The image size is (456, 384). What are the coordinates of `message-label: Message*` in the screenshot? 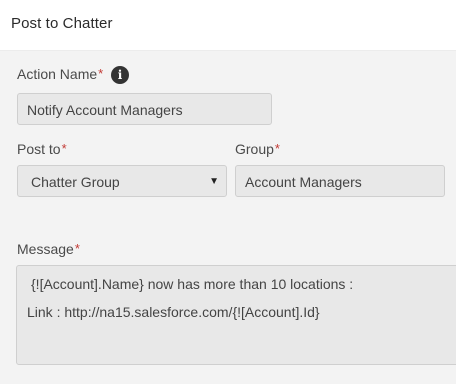 It's located at (48, 249).